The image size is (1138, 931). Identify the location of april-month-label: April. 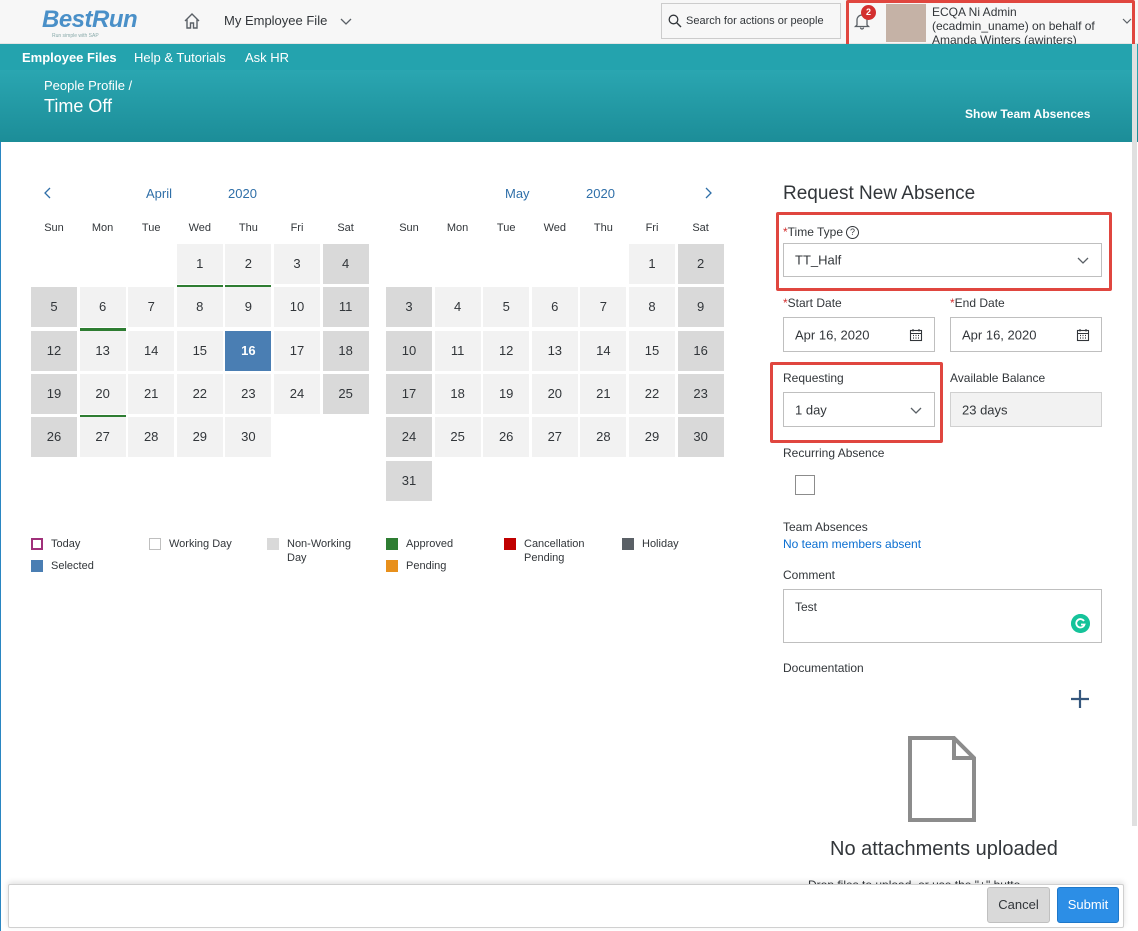
(159, 193).